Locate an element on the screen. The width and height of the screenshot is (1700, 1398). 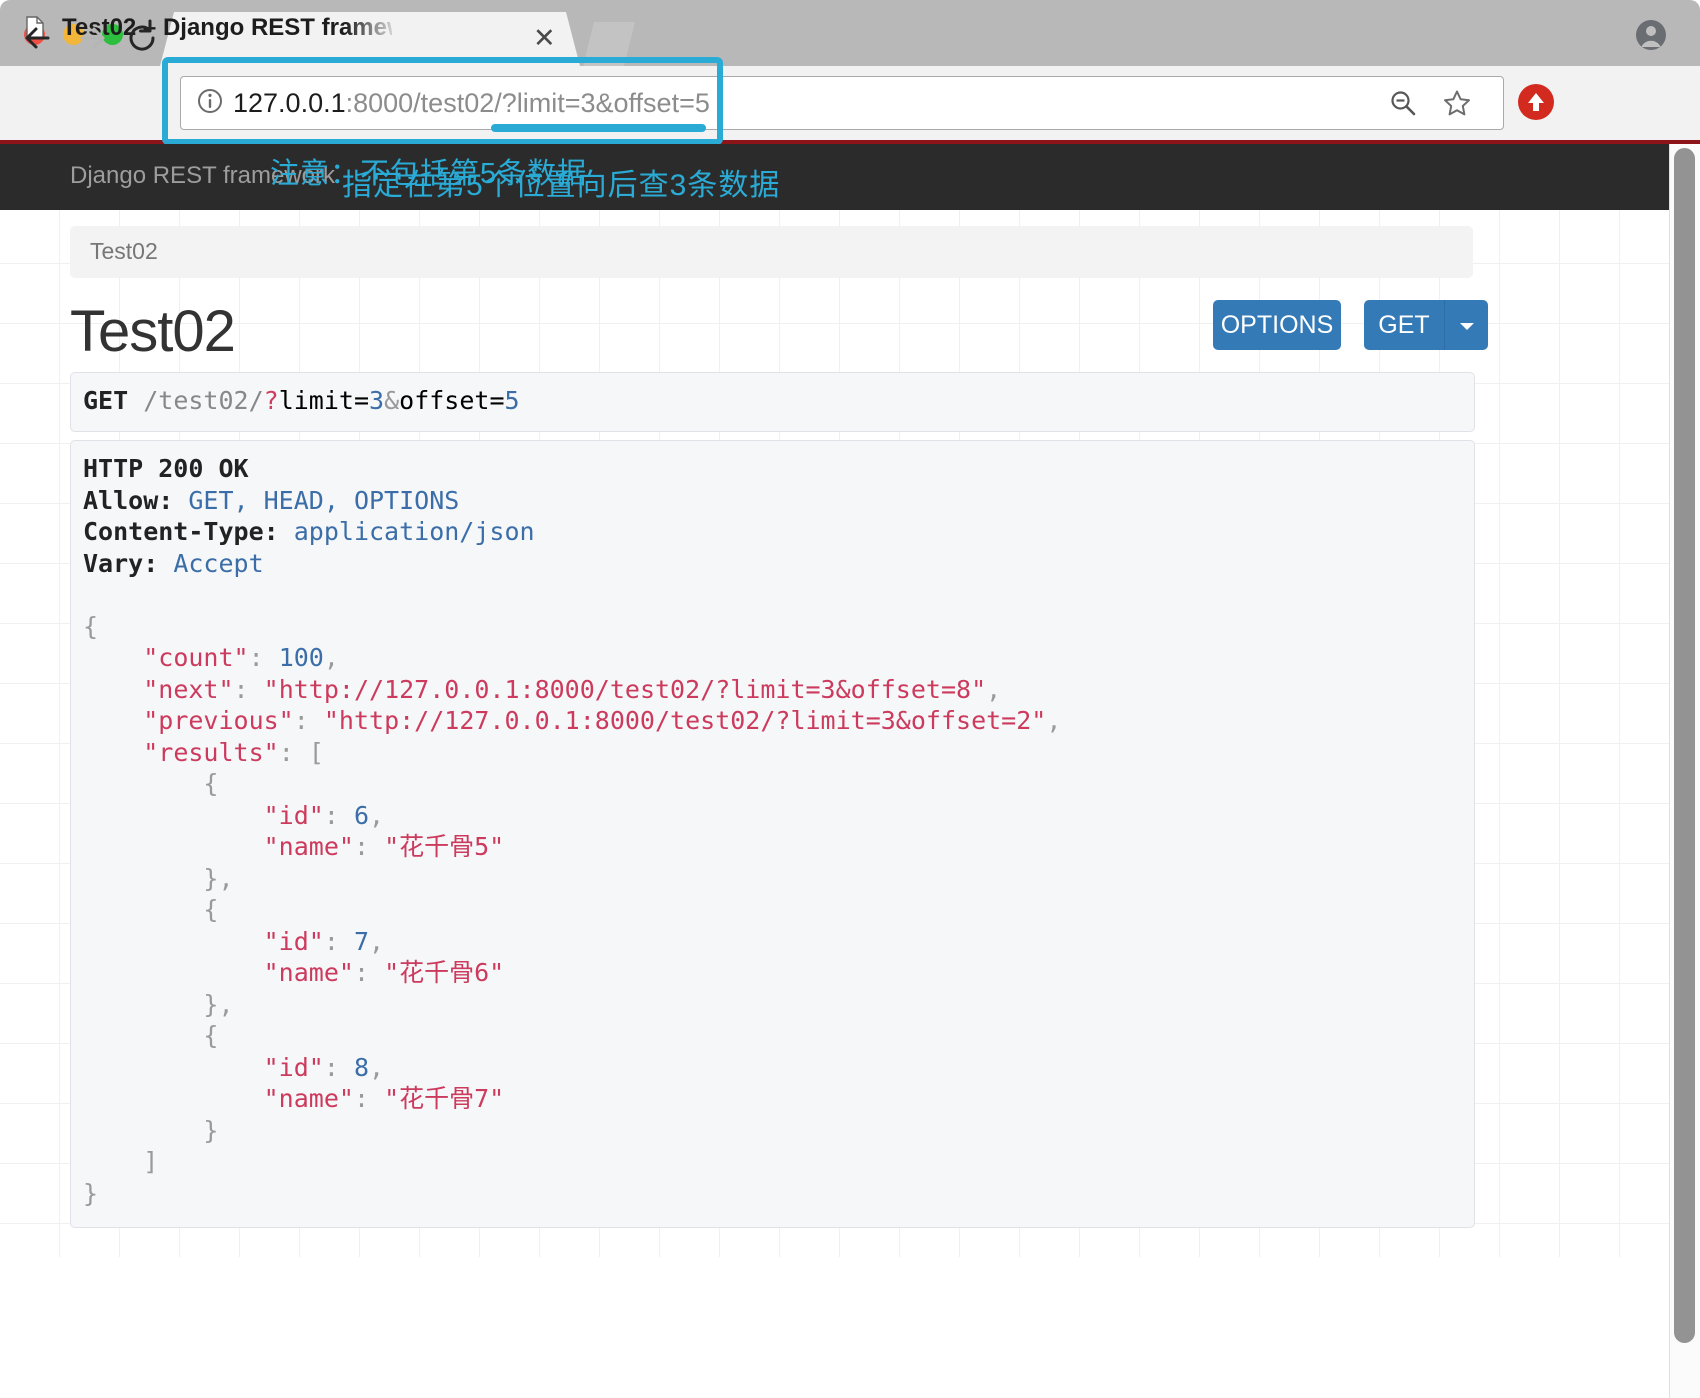
extension-button is located at coordinates (1536, 102).